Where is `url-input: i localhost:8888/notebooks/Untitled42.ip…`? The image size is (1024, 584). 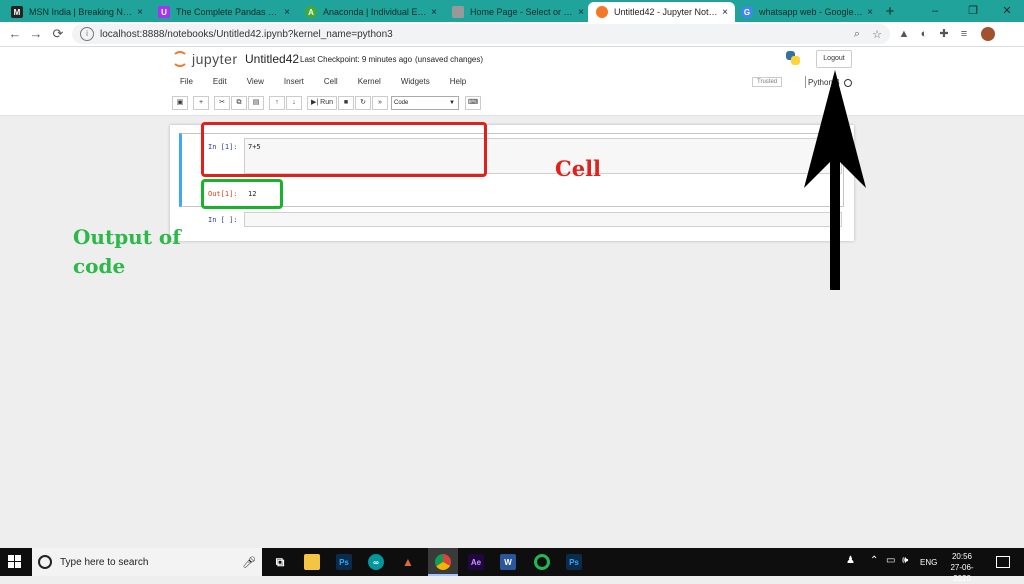
url-input: i localhost:8888/notebooks/Untitled42.ip… is located at coordinates (481, 34).